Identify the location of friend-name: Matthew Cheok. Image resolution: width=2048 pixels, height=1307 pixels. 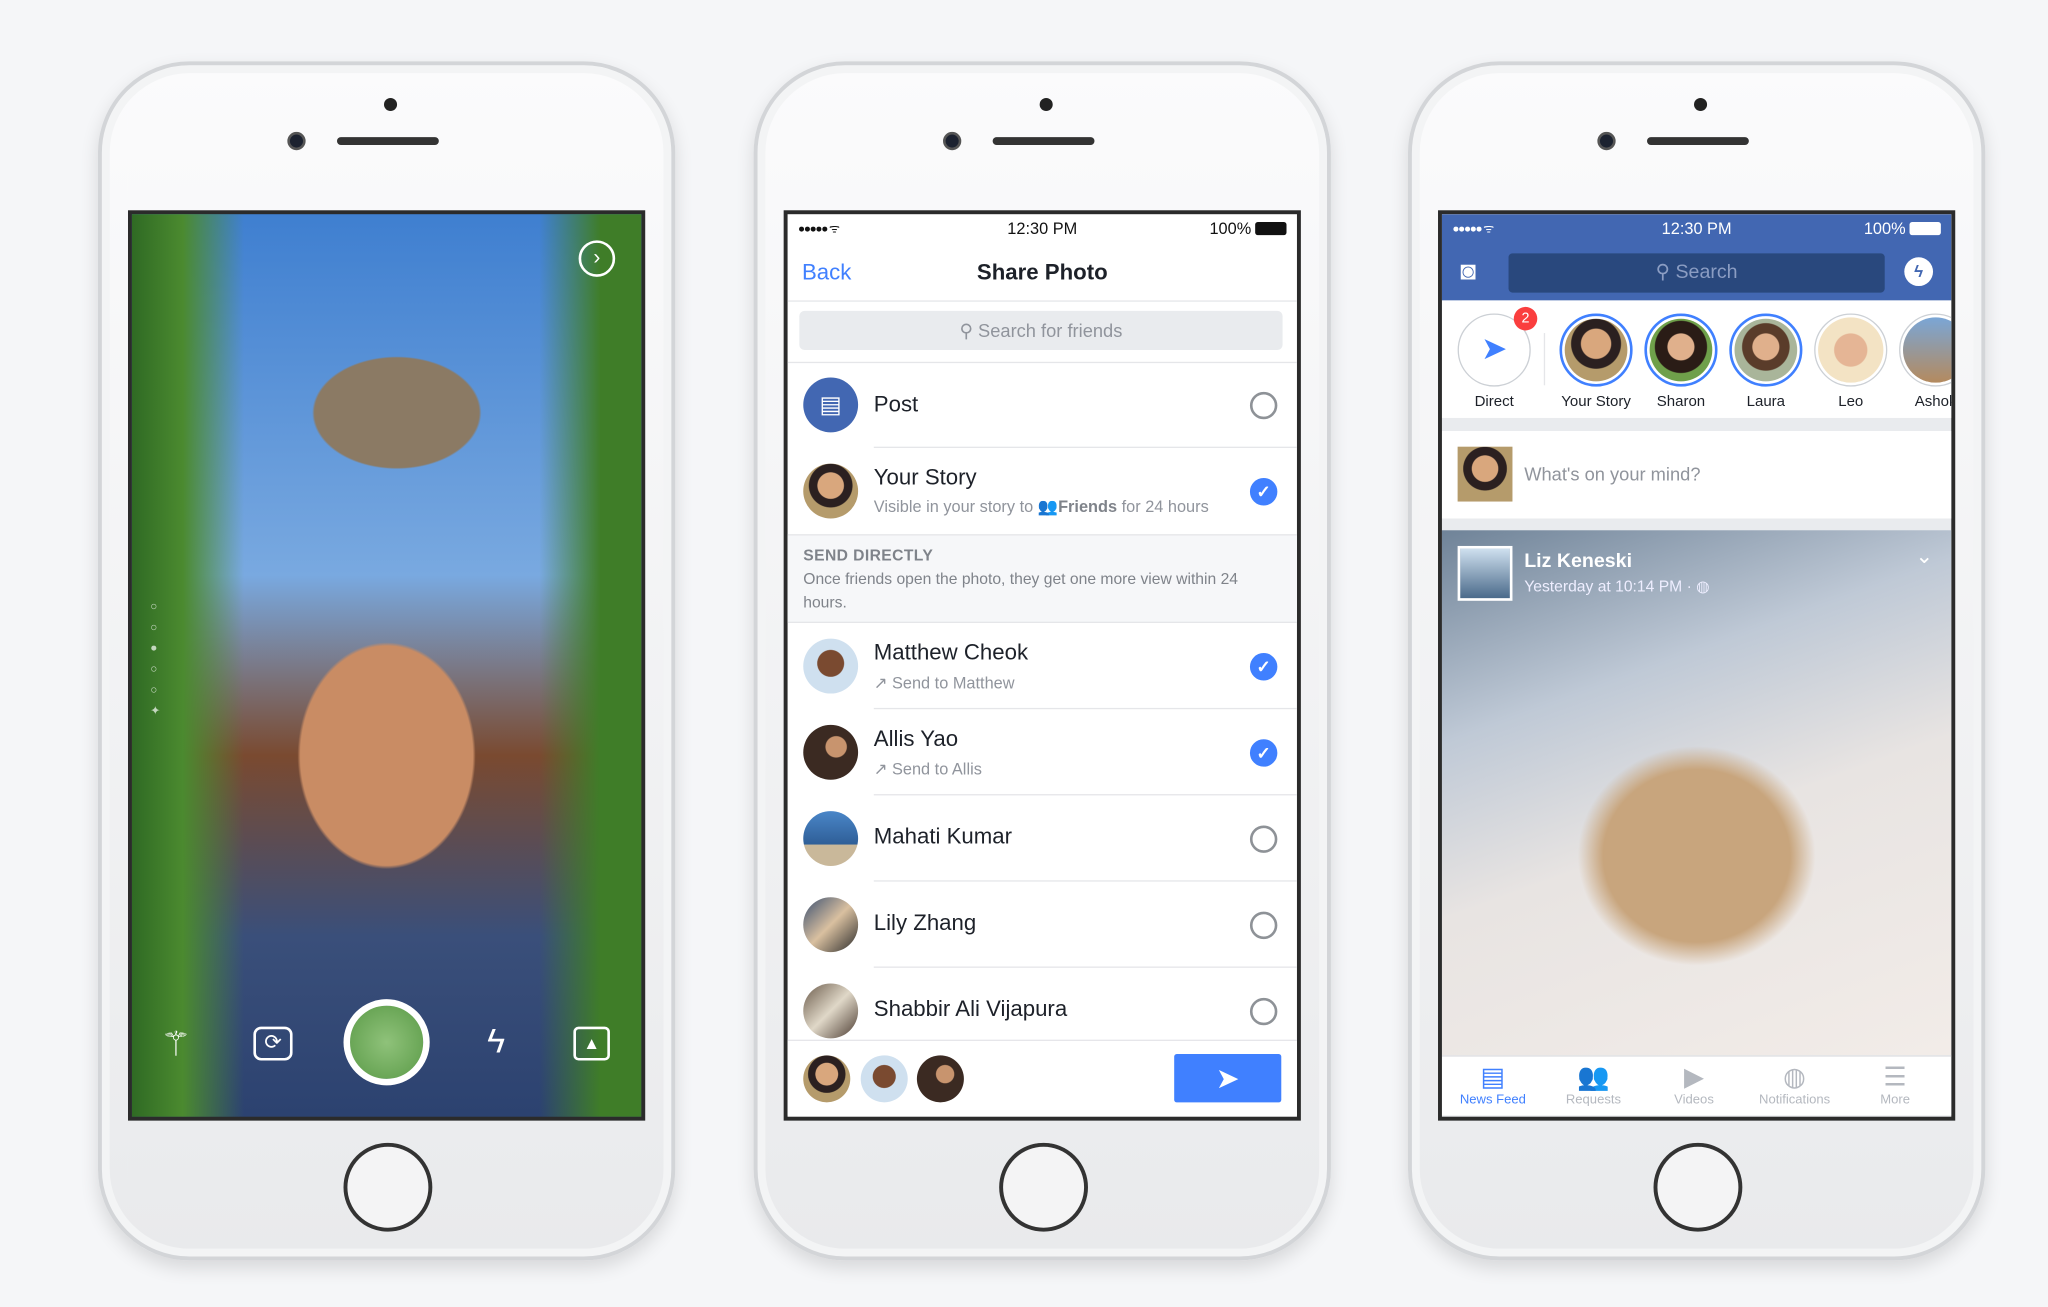
(951, 652).